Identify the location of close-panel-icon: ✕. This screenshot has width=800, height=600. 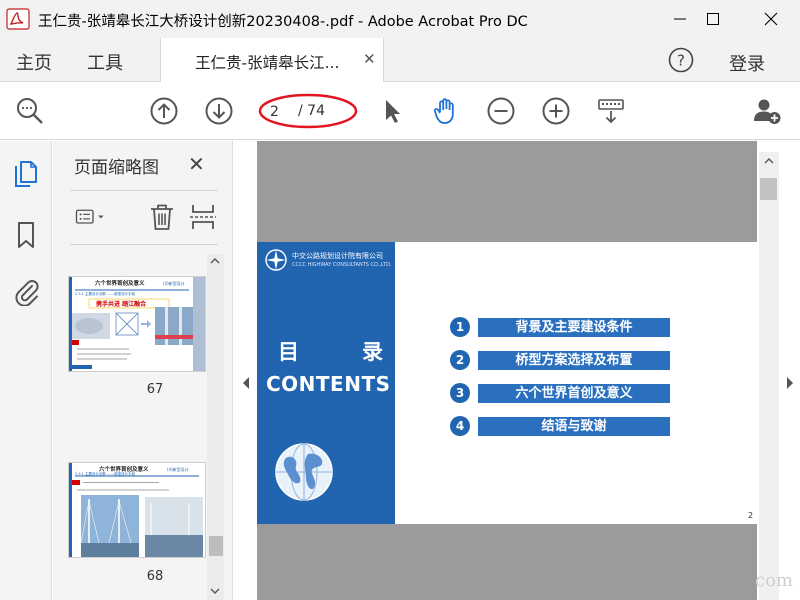
(196, 164).